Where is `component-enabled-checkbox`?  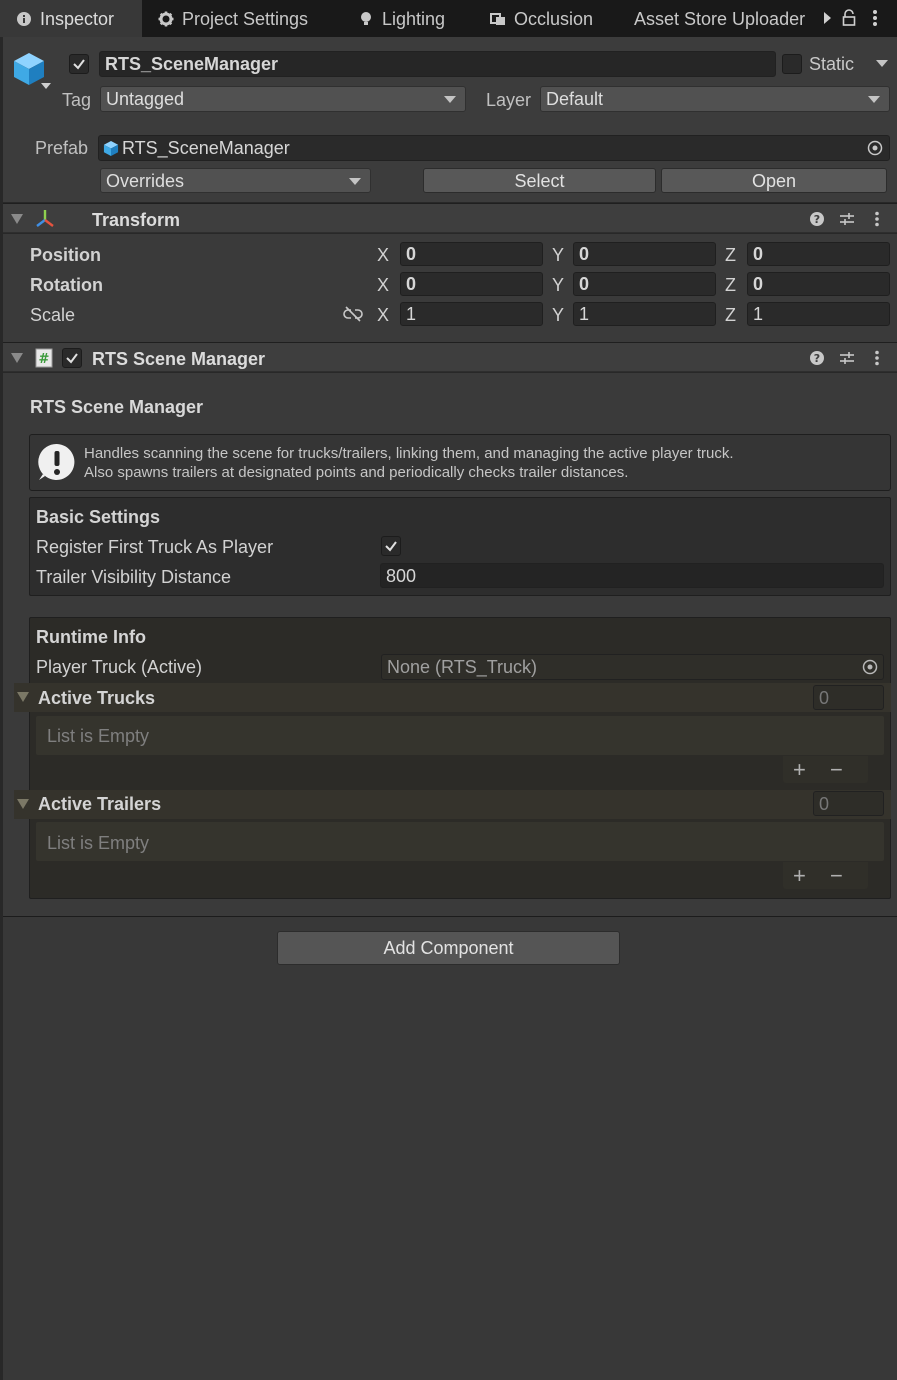
component-enabled-checkbox is located at coordinates (72, 358).